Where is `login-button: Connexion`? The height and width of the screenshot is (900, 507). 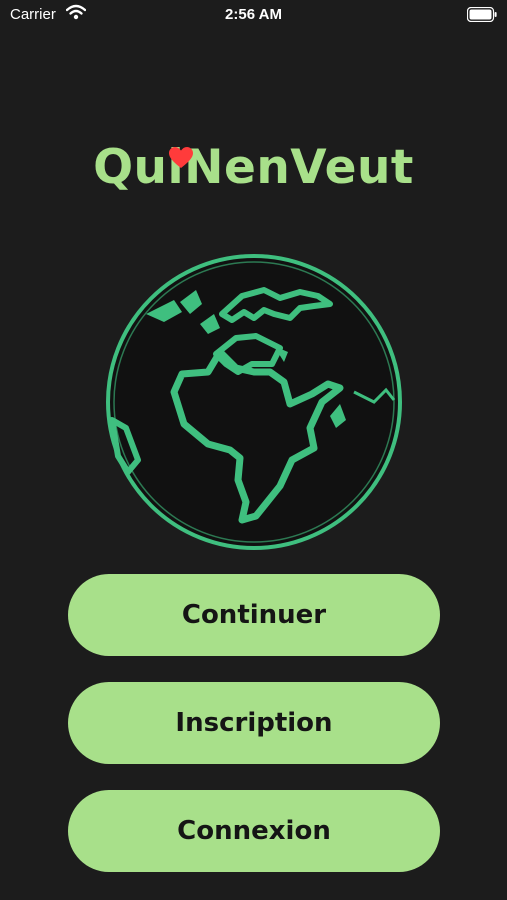
login-button: Connexion is located at coordinates (254, 831).